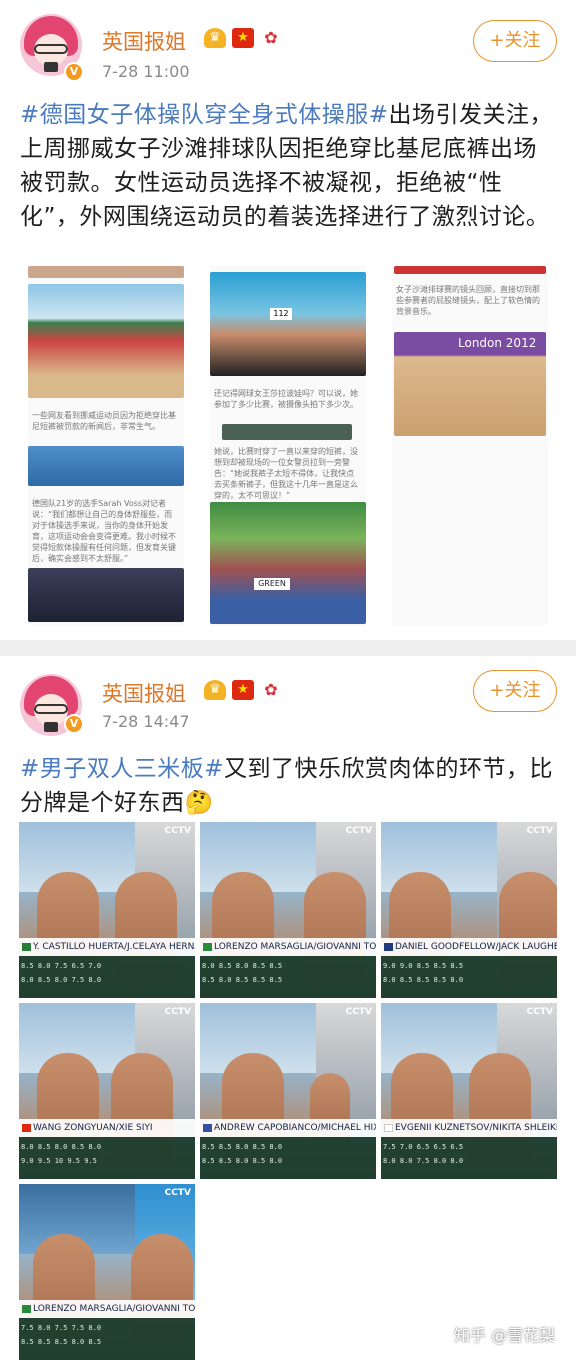  Describe the element at coordinates (288, 324) in the screenshot. I see `athletes-montage` at that location.